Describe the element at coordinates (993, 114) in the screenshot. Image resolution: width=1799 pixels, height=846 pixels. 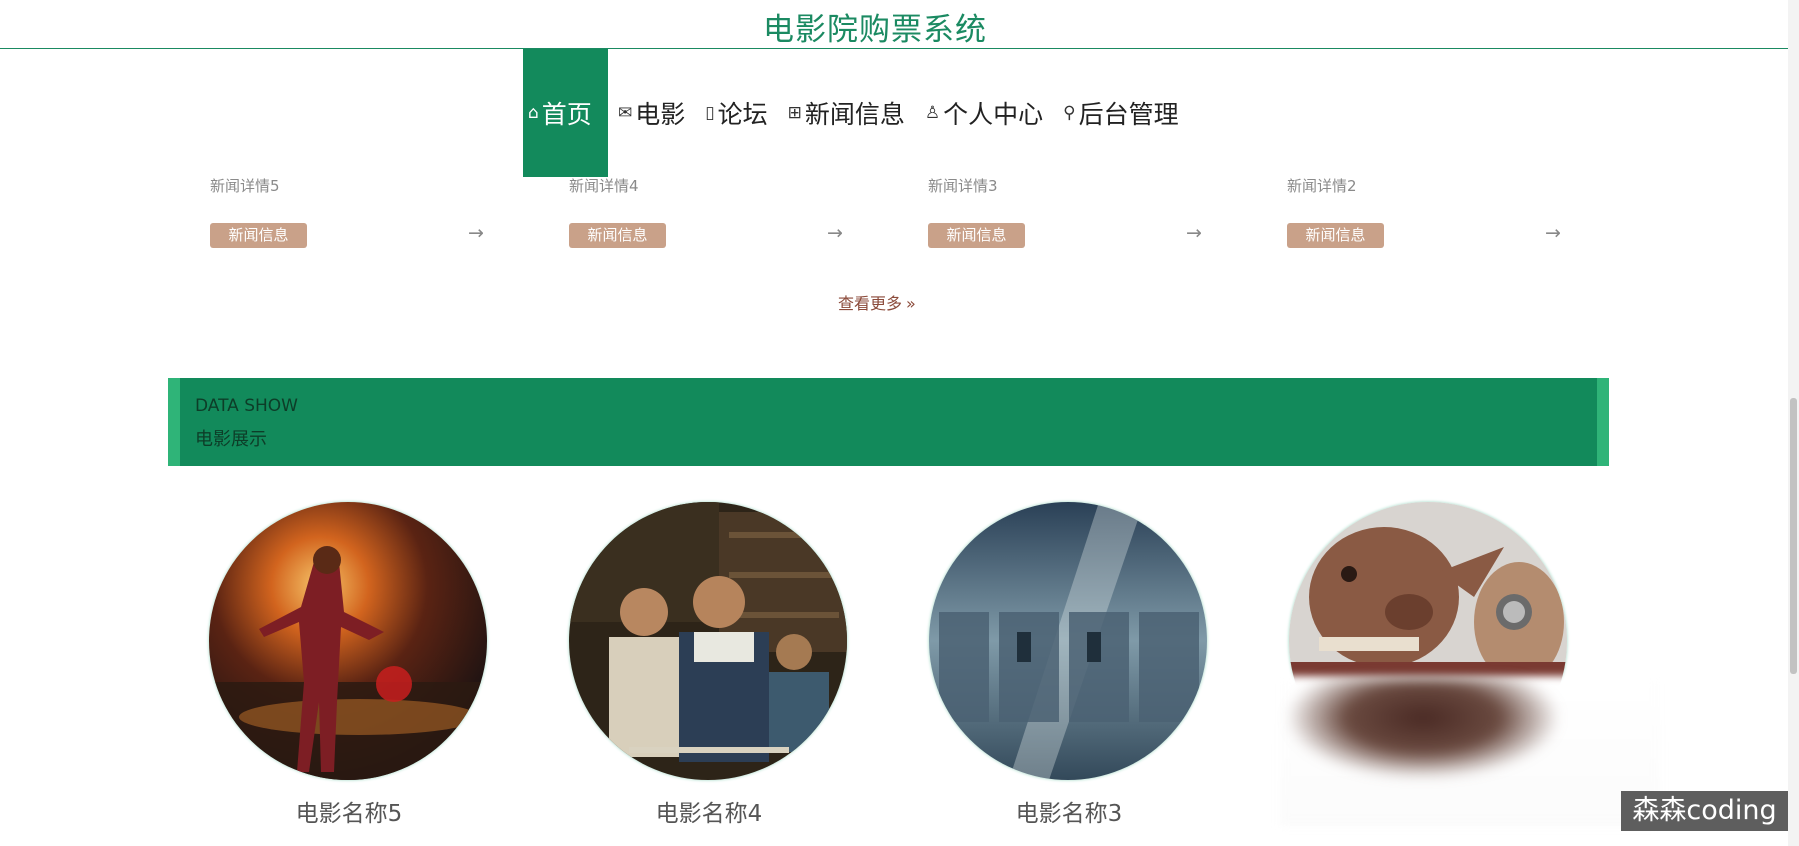
I see `nav-profile-label: 个人中心` at that location.